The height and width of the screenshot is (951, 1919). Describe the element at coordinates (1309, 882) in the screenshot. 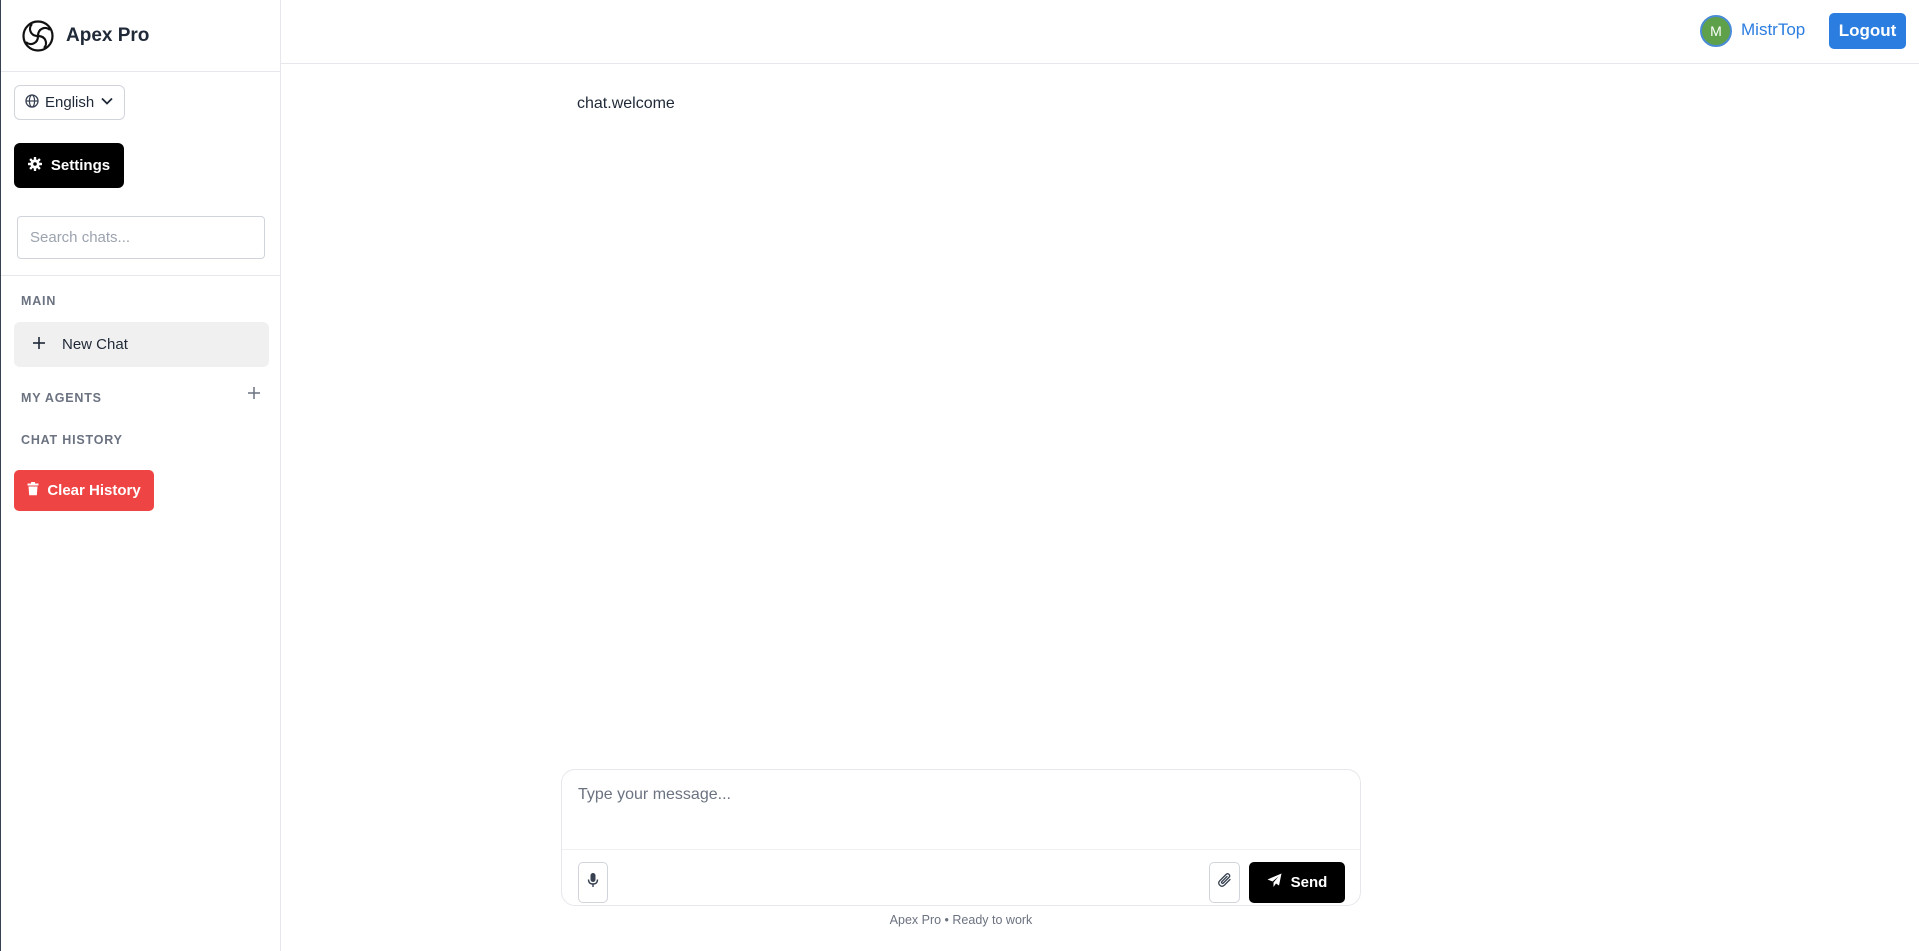

I see `send-label: Send` at that location.